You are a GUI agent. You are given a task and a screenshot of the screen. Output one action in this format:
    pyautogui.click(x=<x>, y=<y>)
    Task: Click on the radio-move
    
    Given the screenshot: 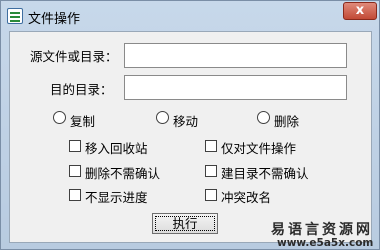 What is the action you would take?
    pyautogui.click(x=162, y=117)
    